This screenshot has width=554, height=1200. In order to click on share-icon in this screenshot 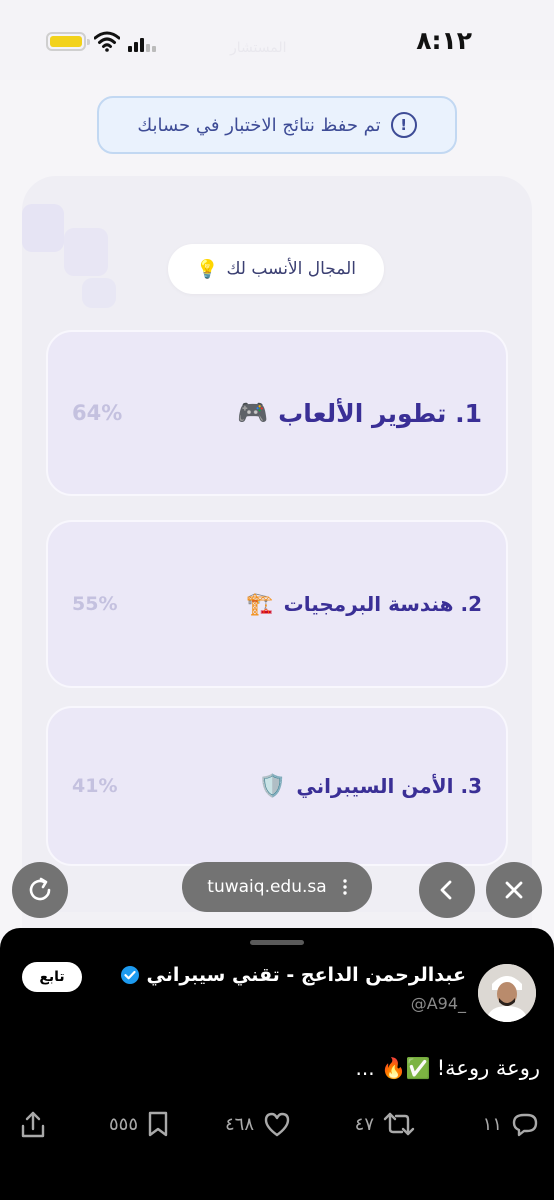, I will do `click(33, 1124)`.